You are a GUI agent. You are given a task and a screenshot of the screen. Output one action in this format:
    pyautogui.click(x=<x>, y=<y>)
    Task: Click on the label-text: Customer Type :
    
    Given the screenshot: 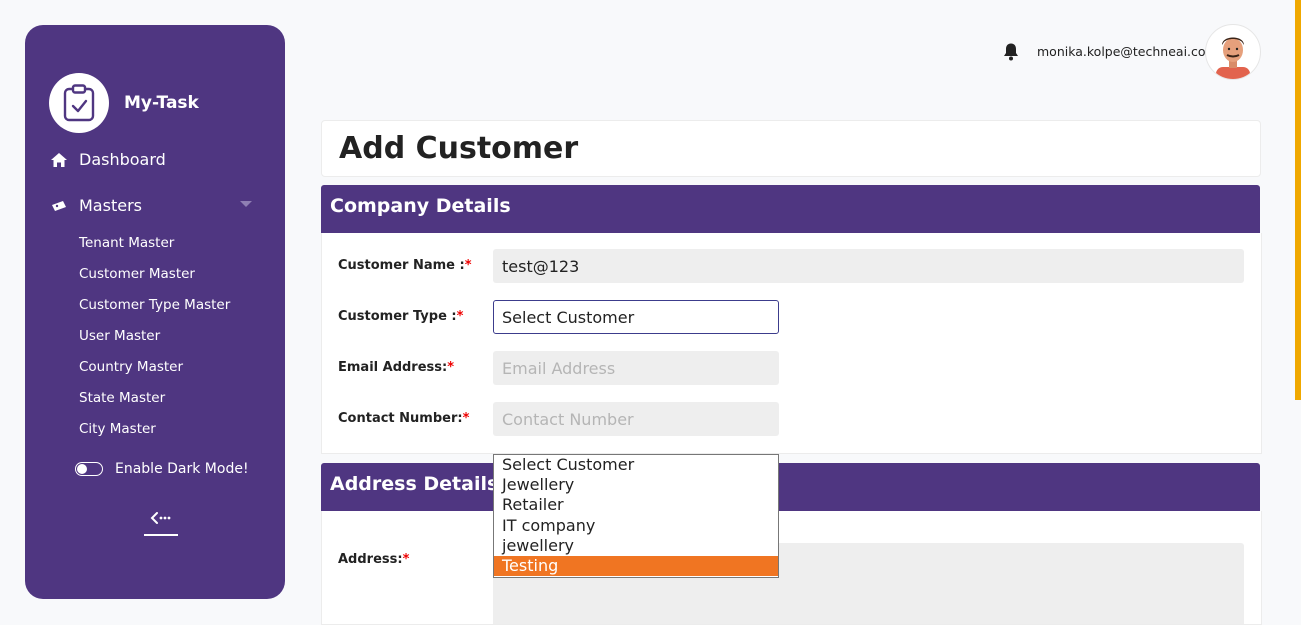 What is the action you would take?
    pyautogui.click(x=397, y=316)
    